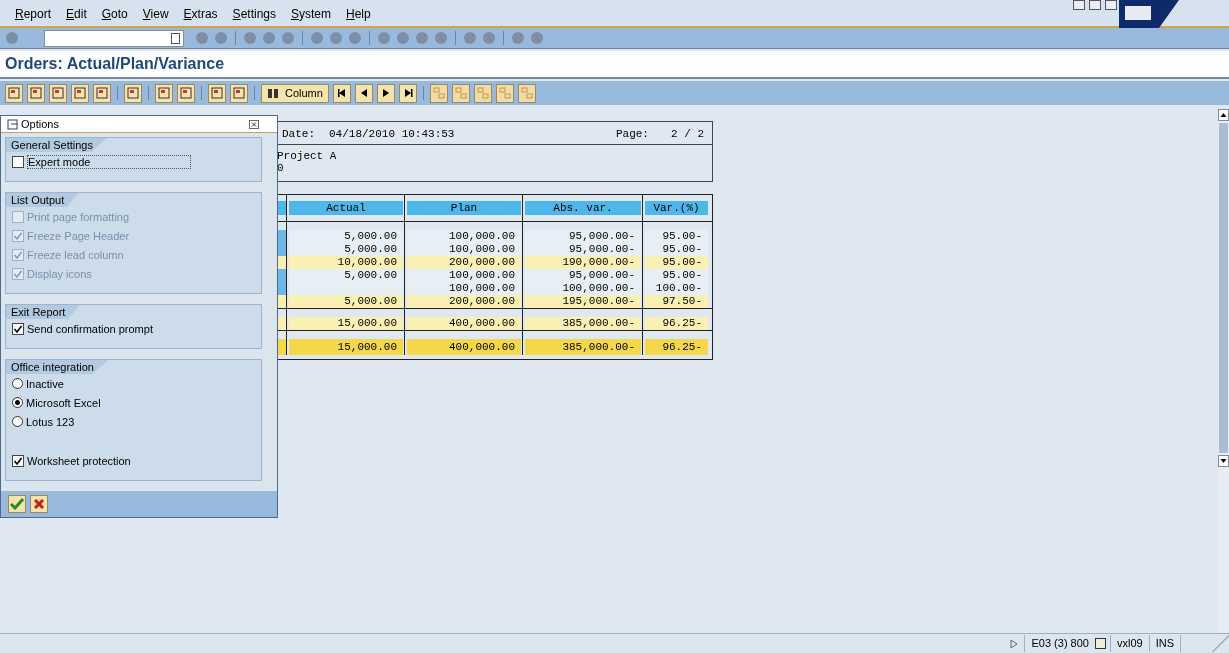  I want to click on command-field, so click(114, 38).